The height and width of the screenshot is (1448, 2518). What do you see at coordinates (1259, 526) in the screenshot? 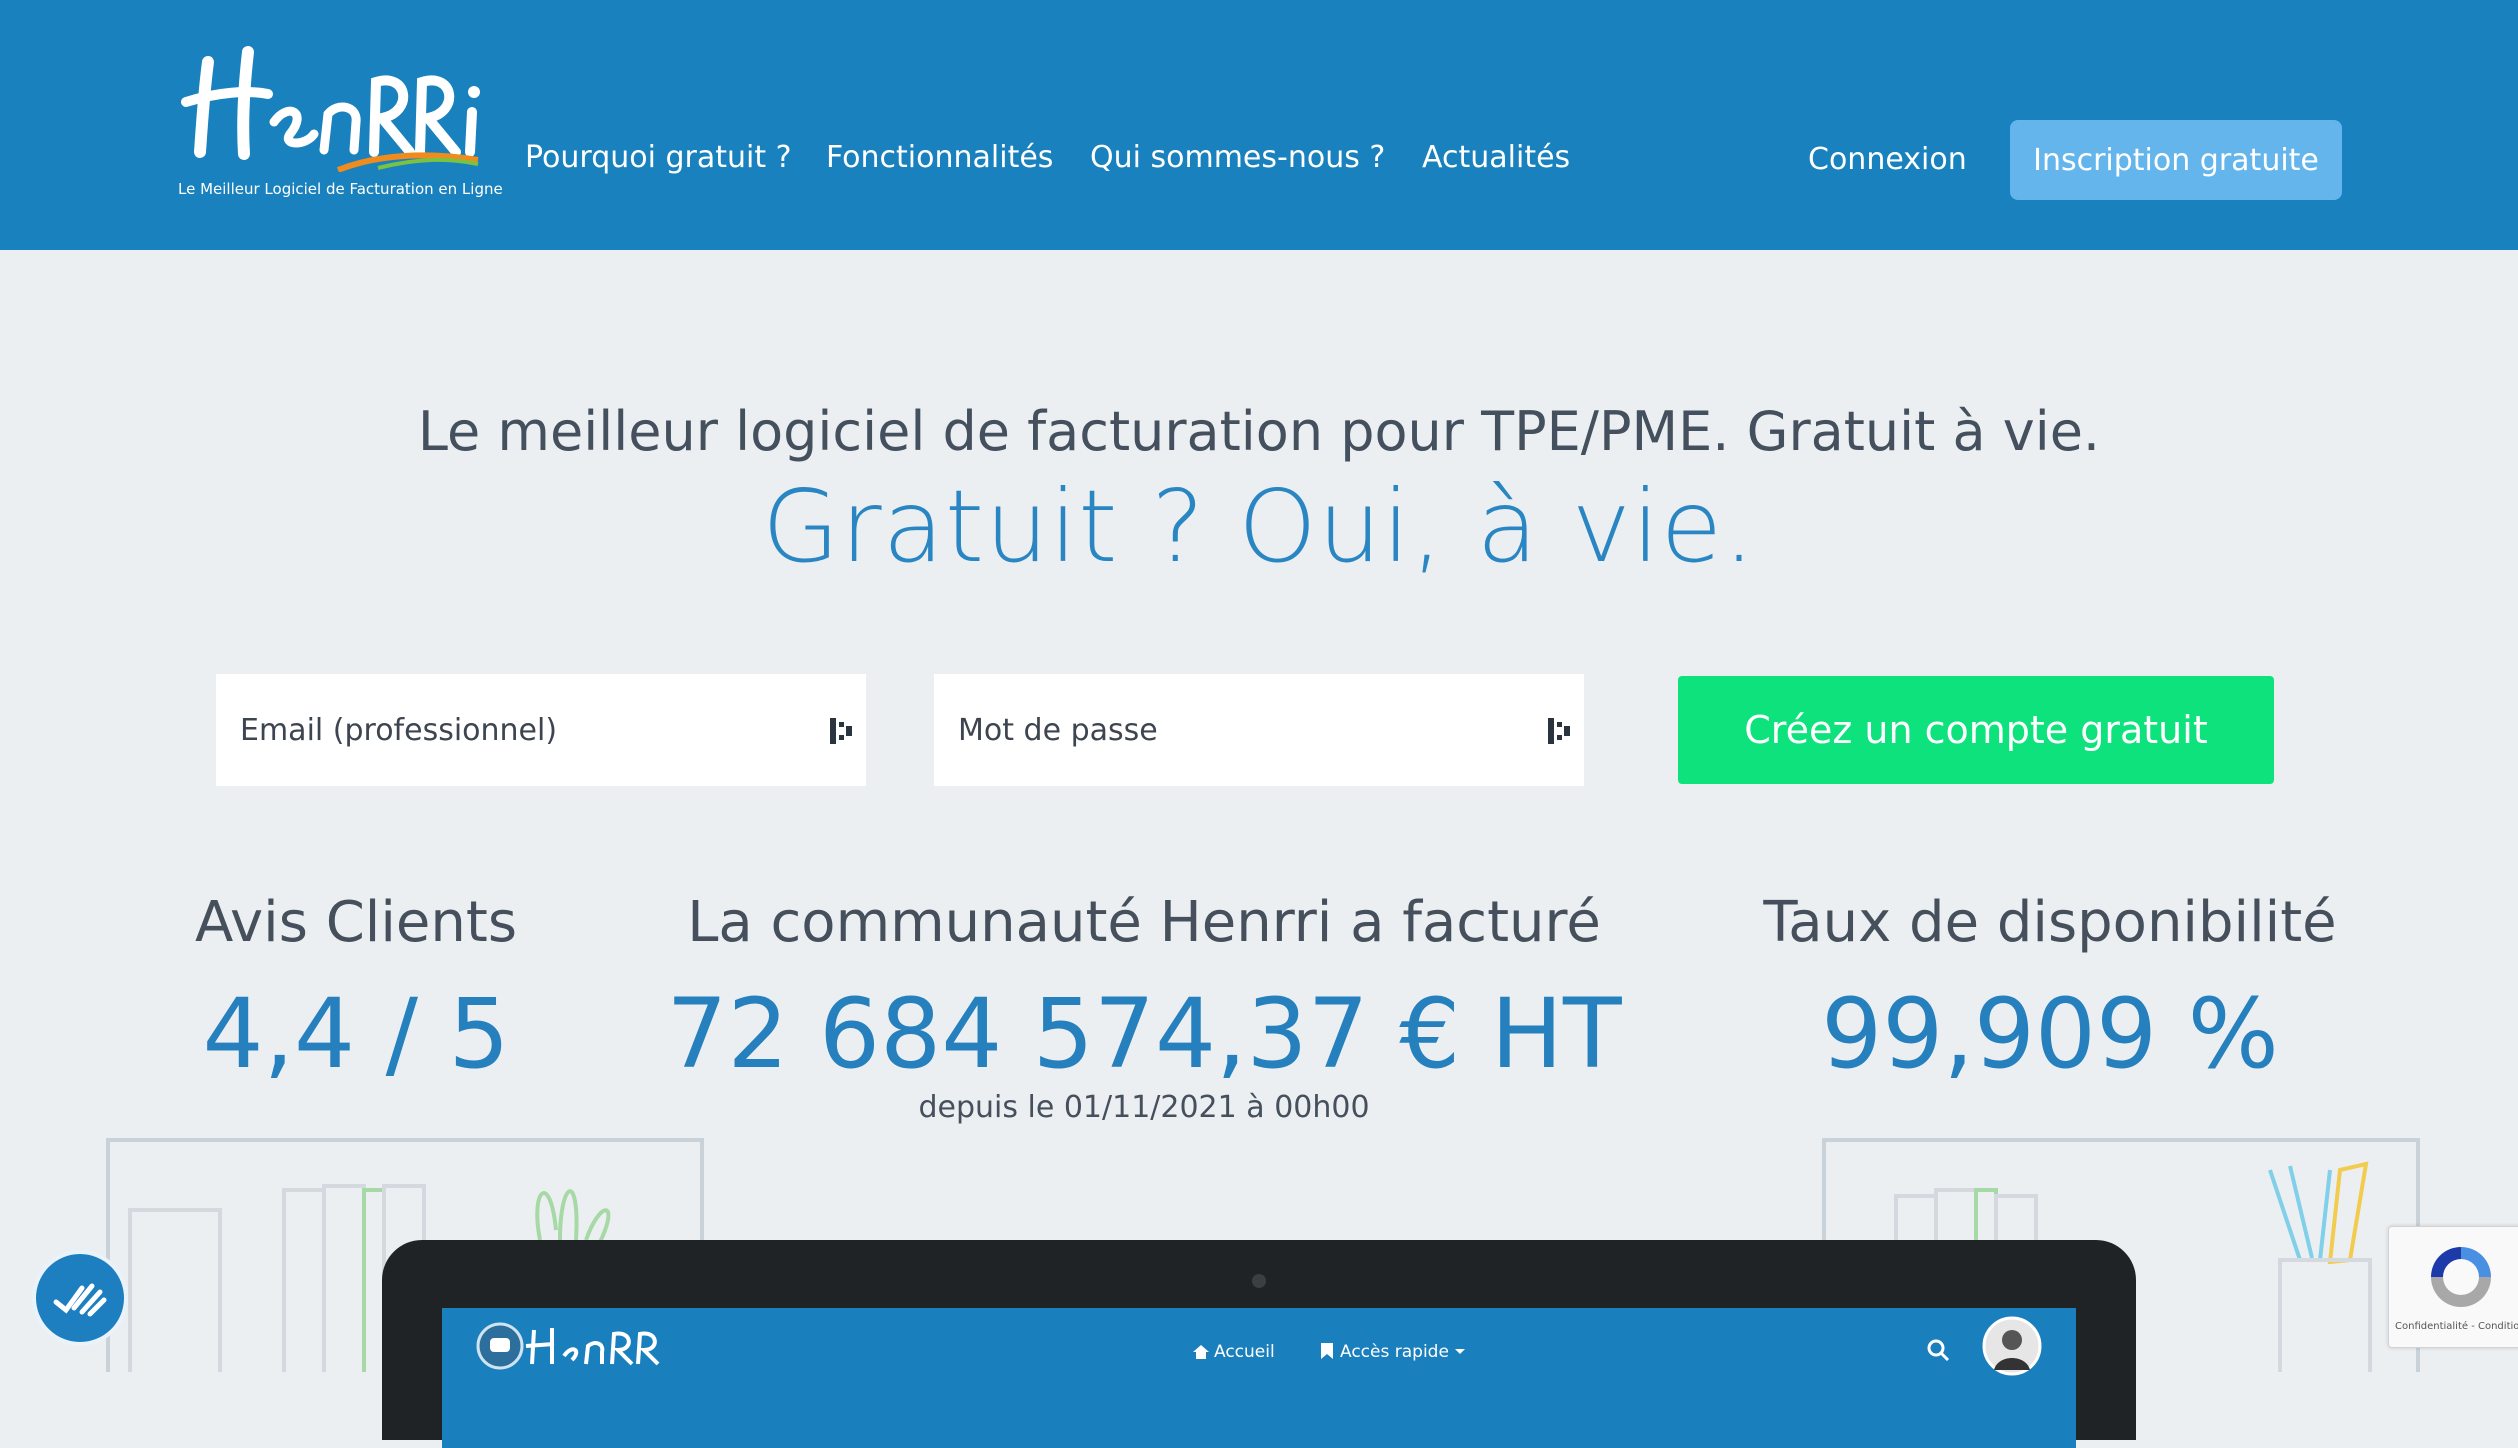
I see `hero-title: Gratuit ? Oui, à vie.` at bounding box center [1259, 526].